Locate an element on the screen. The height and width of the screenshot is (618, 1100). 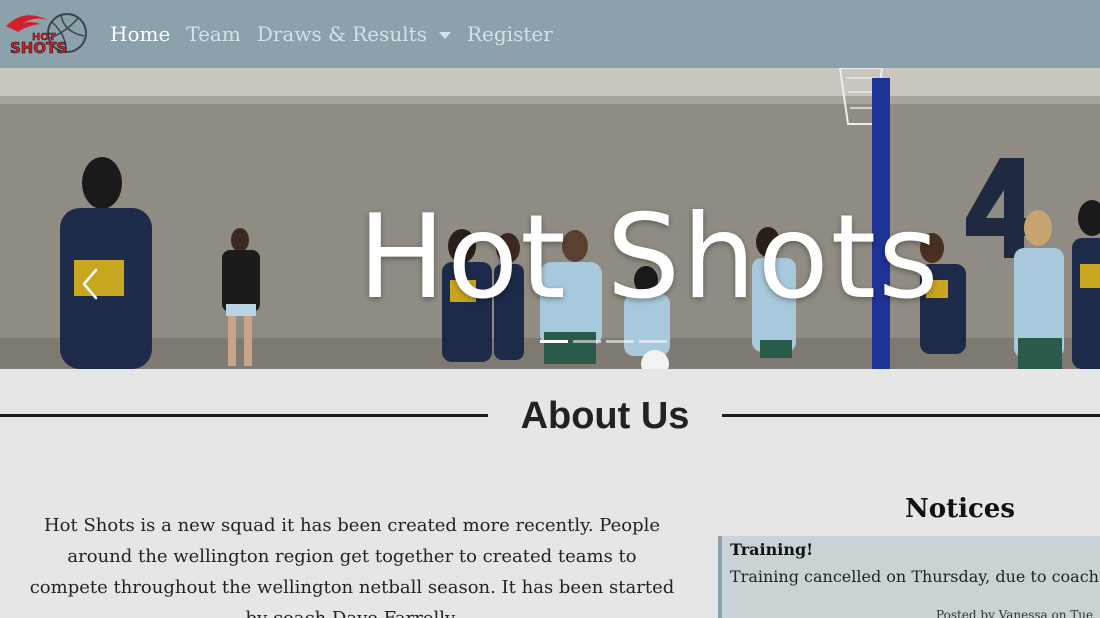
notices-title: Notices is located at coordinates (959, 509).